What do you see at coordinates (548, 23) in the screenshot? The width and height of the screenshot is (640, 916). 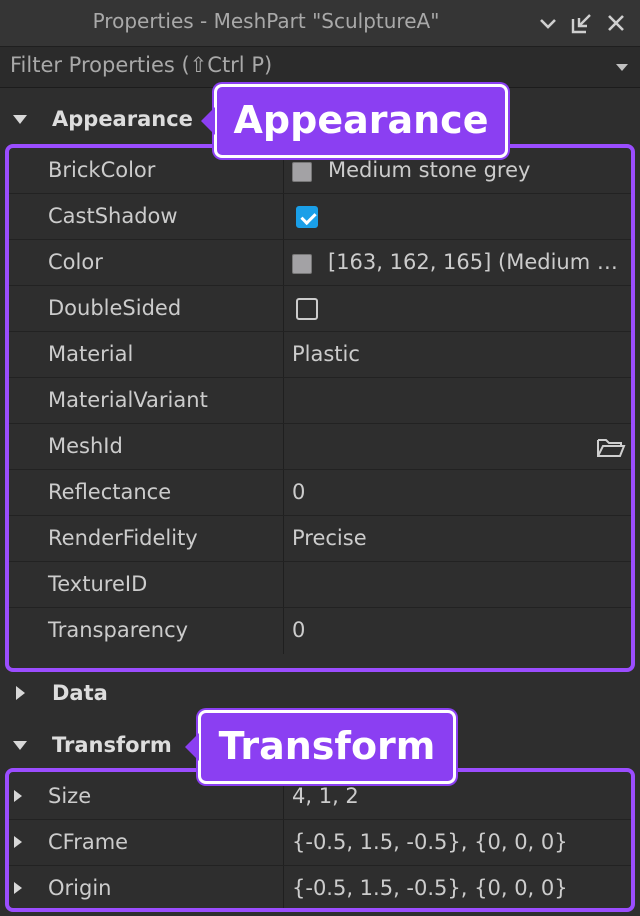 I see `chevron-down-icon` at bounding box center [548, 23].